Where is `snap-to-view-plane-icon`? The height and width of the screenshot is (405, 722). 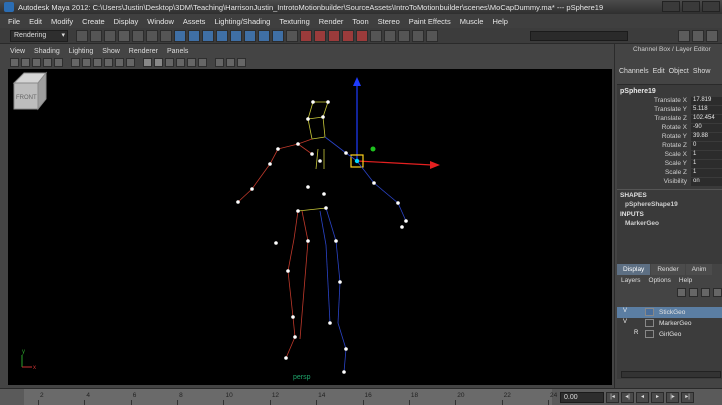
snap-to-view-plane-icon is located at coordinates (348, 36).